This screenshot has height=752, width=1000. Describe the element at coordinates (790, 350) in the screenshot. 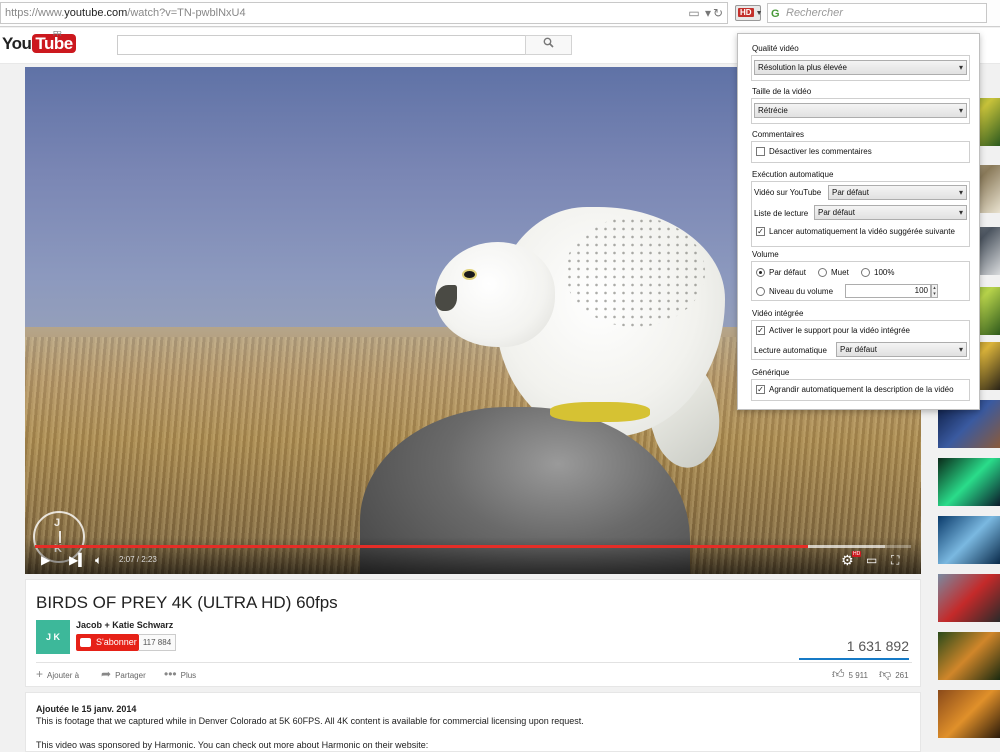

I see `embed-autoplay-label: Lecture automatique` at that location.